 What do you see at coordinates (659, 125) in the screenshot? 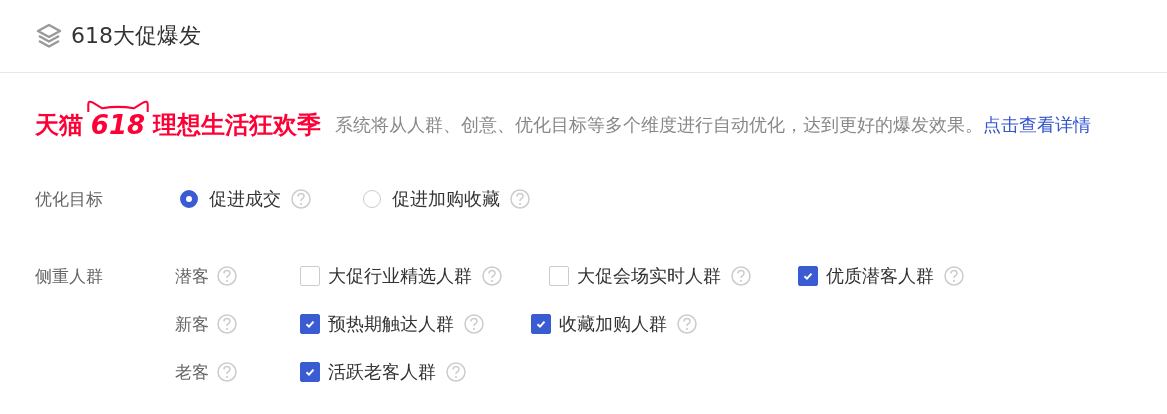
I see `description-text: 系统将从人群、创意、优化目标等多个维度进行自动优化，达到更好的爆发效果。` at bounding box center [659, 125].